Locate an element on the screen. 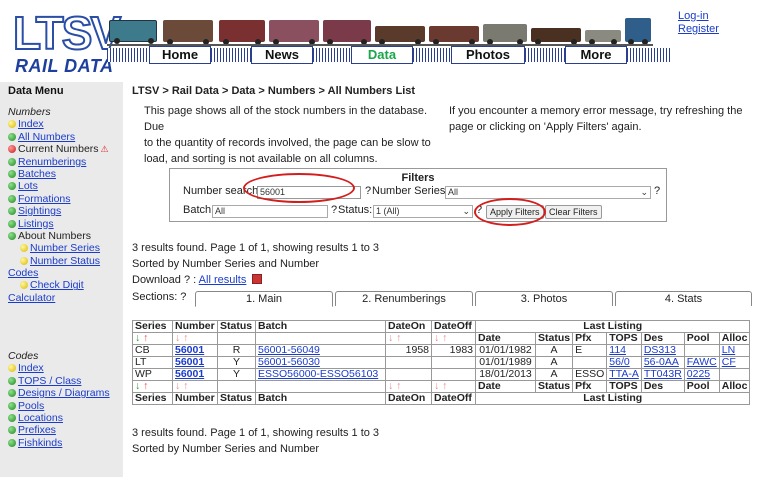 The width and height of the screenshot is (760, 477). pool-link: 0225 is located at coordinates (698, 374).